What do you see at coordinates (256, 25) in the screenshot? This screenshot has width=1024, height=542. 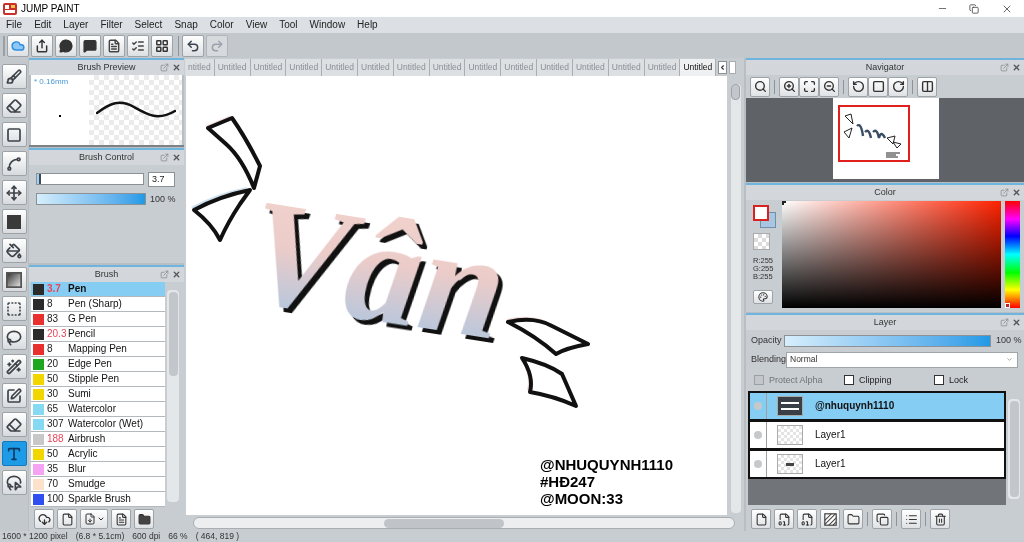 I see `menu-item: View` at bounding box center [256, 25].